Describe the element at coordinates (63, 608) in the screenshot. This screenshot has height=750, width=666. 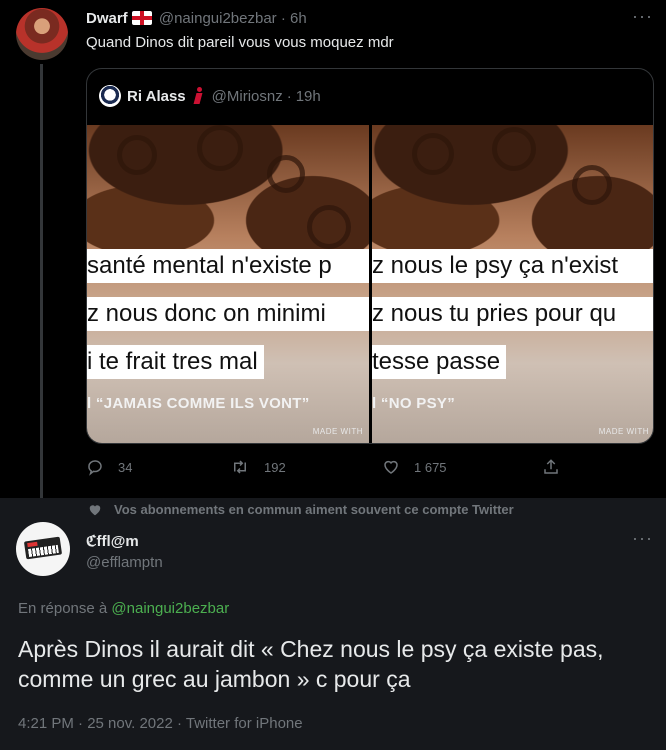
I see `in-reply-prefix: En réponse à` at that location.